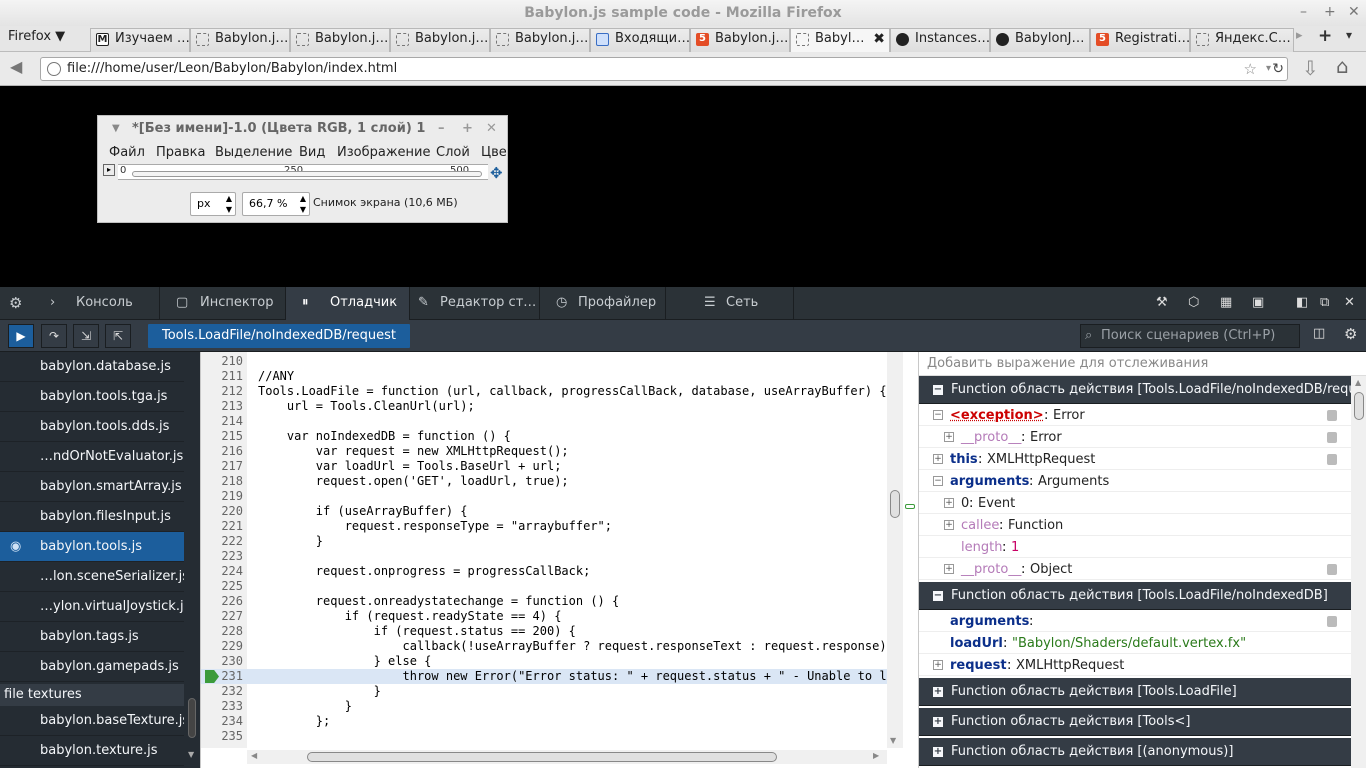 This screenshot has width=1366, height=768. I want to click on 3d-view-icon: ⬡, so click(1193, 302).